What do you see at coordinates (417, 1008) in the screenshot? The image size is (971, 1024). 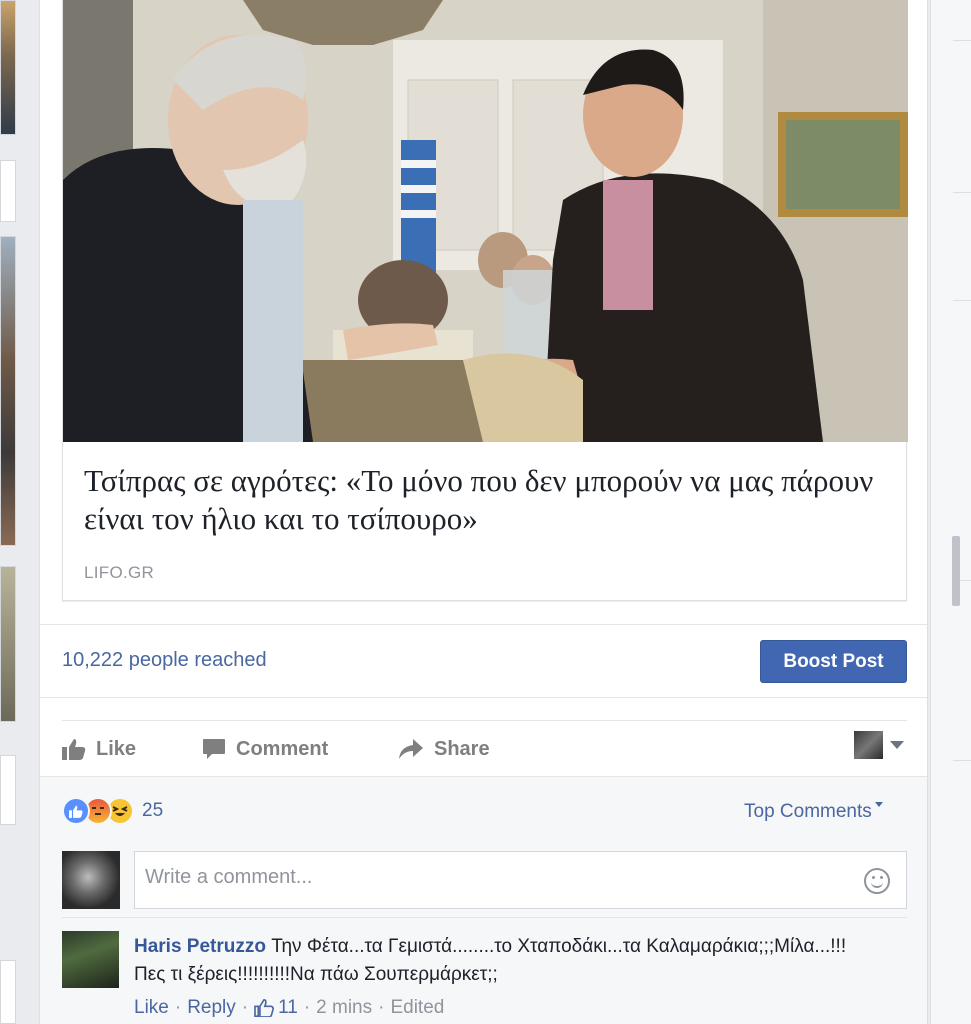 I see `comment-edited-label: Edited` at bounding box center [417, 1008].